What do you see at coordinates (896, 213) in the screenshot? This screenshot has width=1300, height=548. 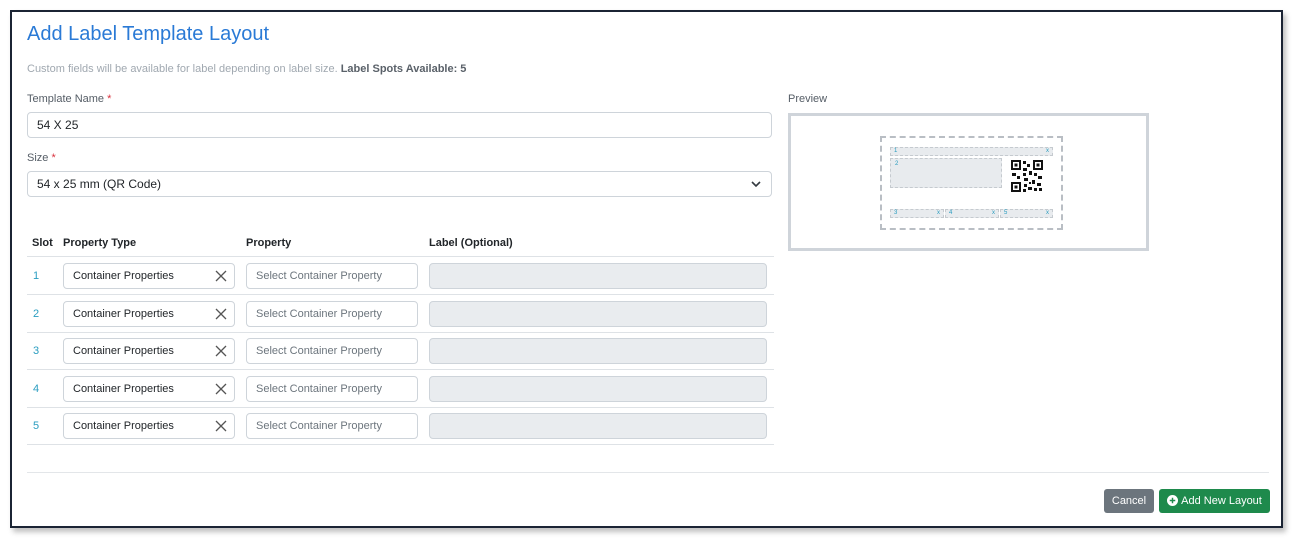 I see `preview-slot-number: 3` at bounding box center [896, 213].